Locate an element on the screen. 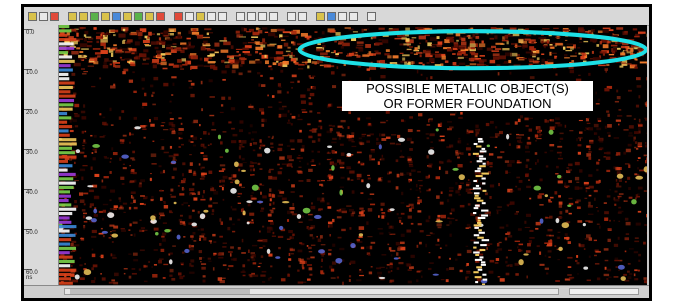 This screenshot has width=674, height=305. open-icon is located at coordinates (32, 16).